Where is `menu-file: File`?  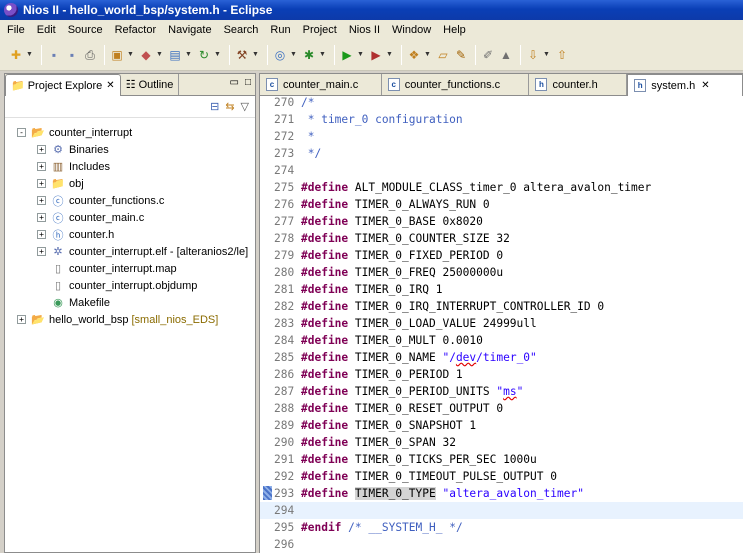
menu-file: File is located at coordinates (17, 30).